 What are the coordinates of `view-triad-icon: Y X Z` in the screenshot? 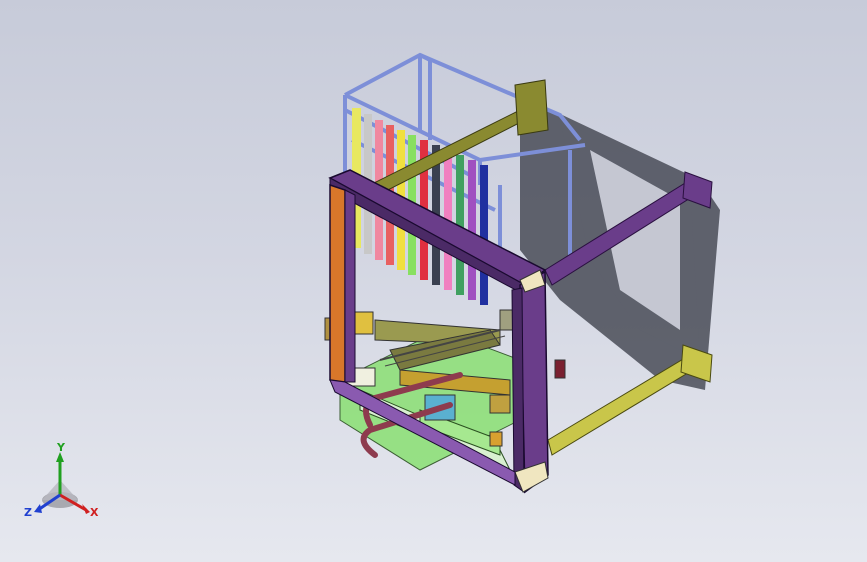 It's located at (61, 480).